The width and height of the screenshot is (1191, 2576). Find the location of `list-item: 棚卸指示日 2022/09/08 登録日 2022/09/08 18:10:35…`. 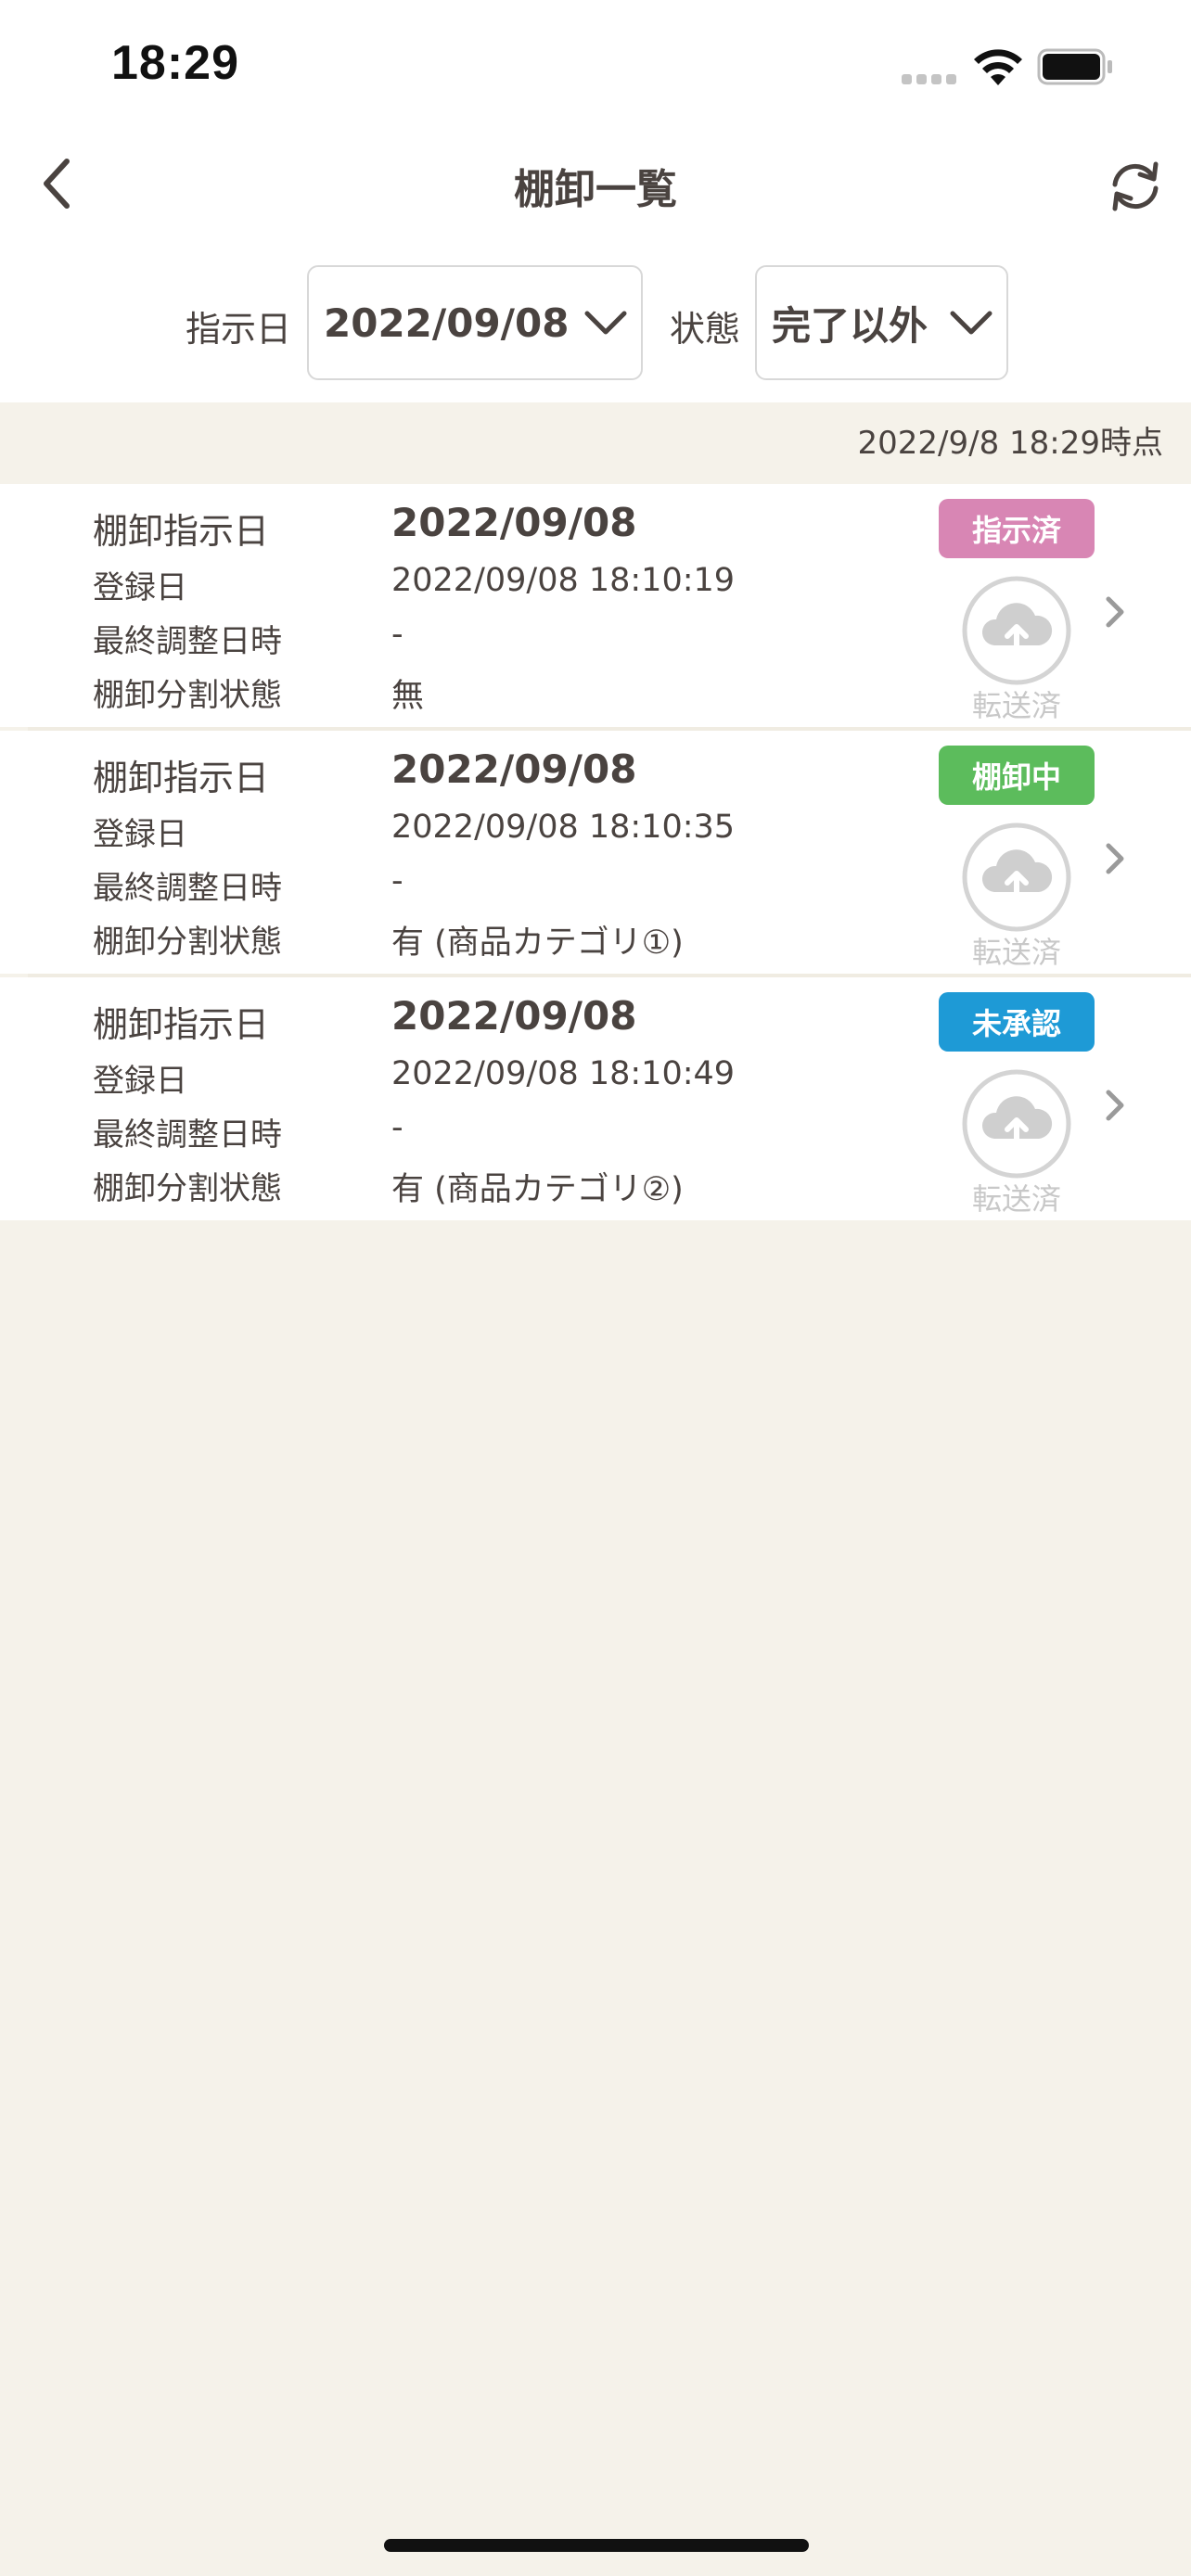

list-item: 棚卸指示日 2022/09/08 登録日 2022/09/08 18:10:35… is located at coordinates (595, 854).